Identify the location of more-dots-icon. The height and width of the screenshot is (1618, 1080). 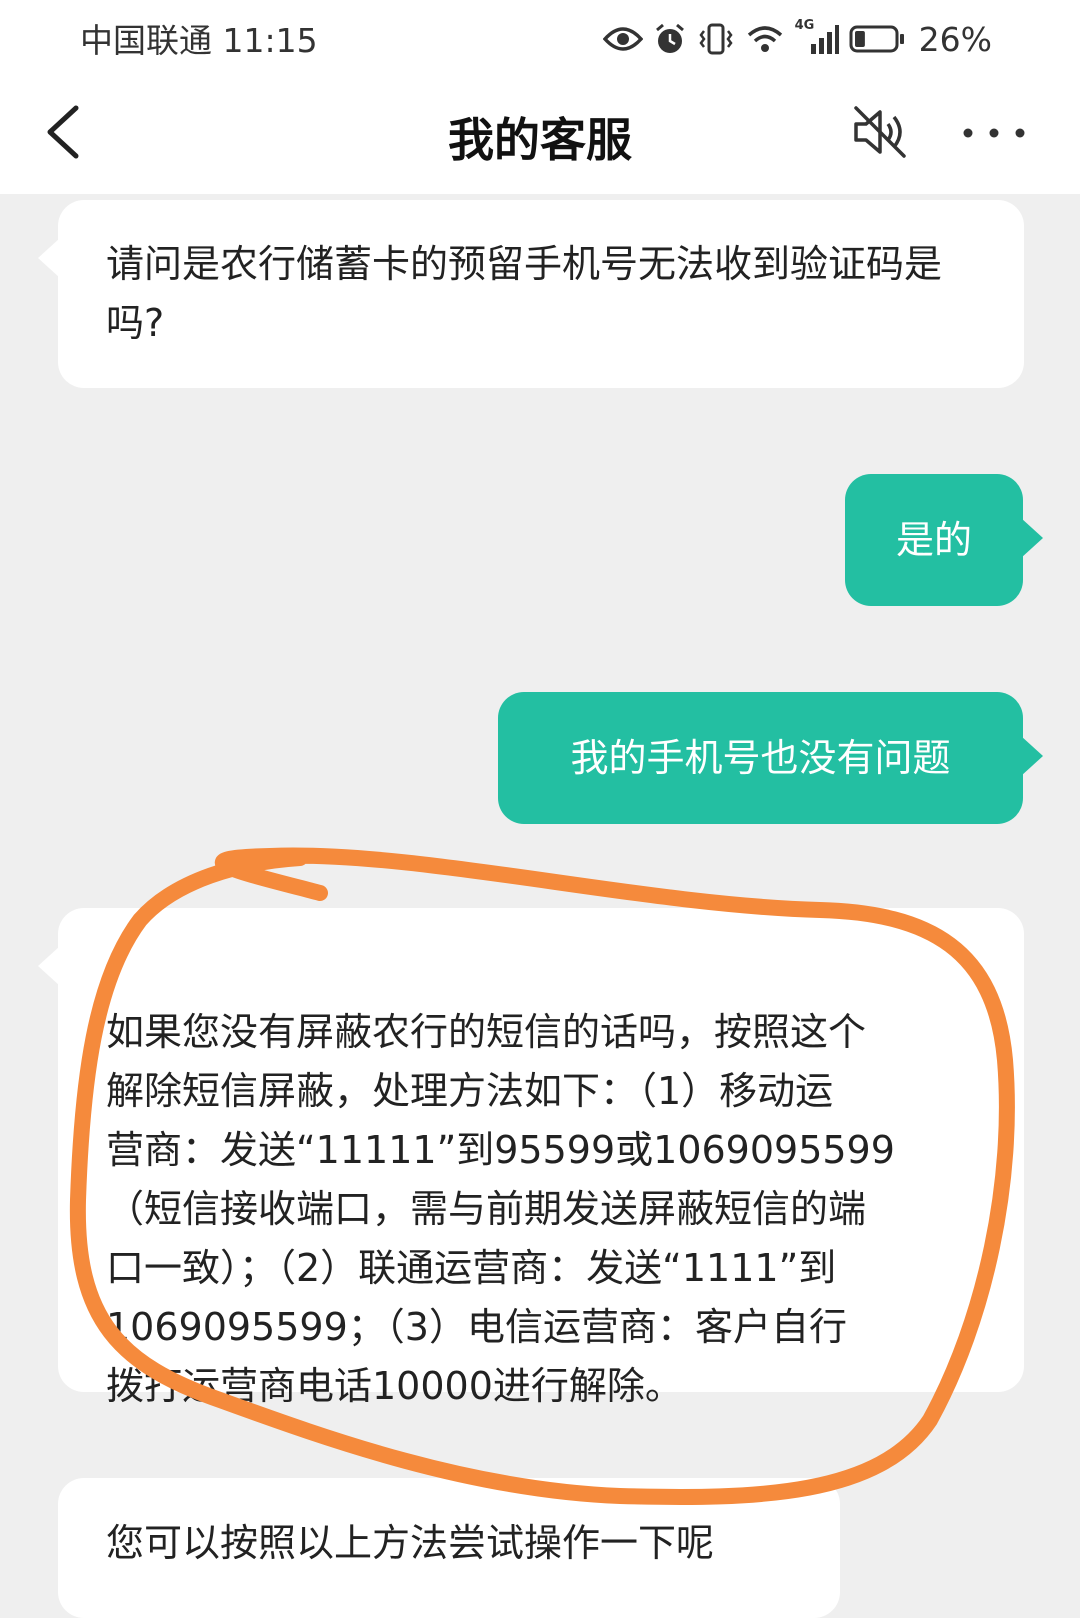
(994, 133).